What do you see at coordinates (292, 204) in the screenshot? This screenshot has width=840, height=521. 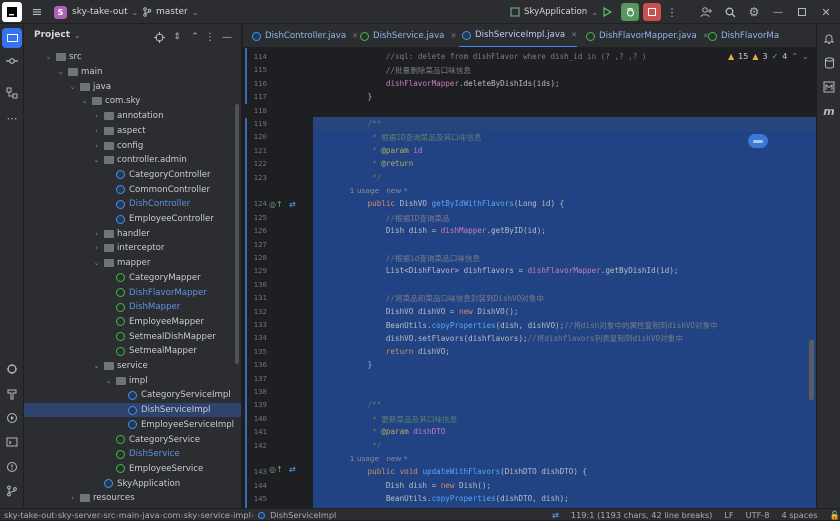 I see `mapping-gutter-icon: ⇄` at bounding box center [292, 204].